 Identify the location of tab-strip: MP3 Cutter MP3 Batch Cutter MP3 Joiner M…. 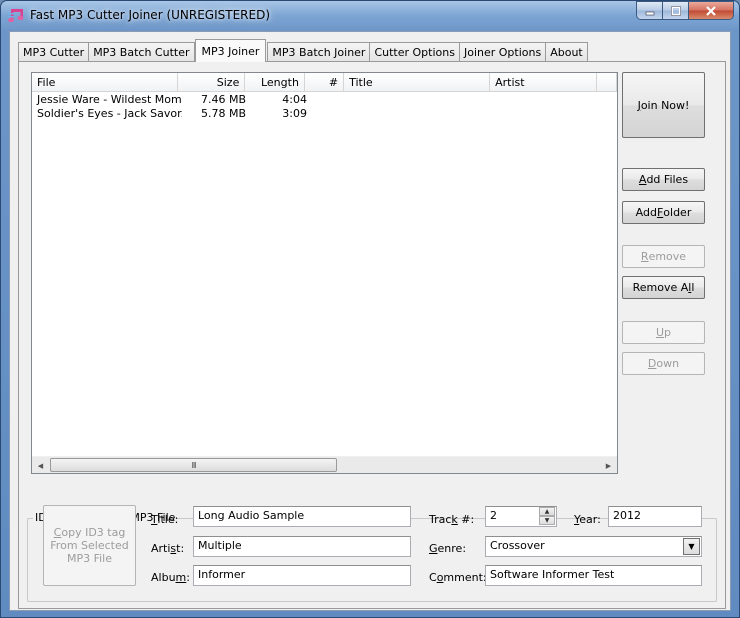
(303, 50).